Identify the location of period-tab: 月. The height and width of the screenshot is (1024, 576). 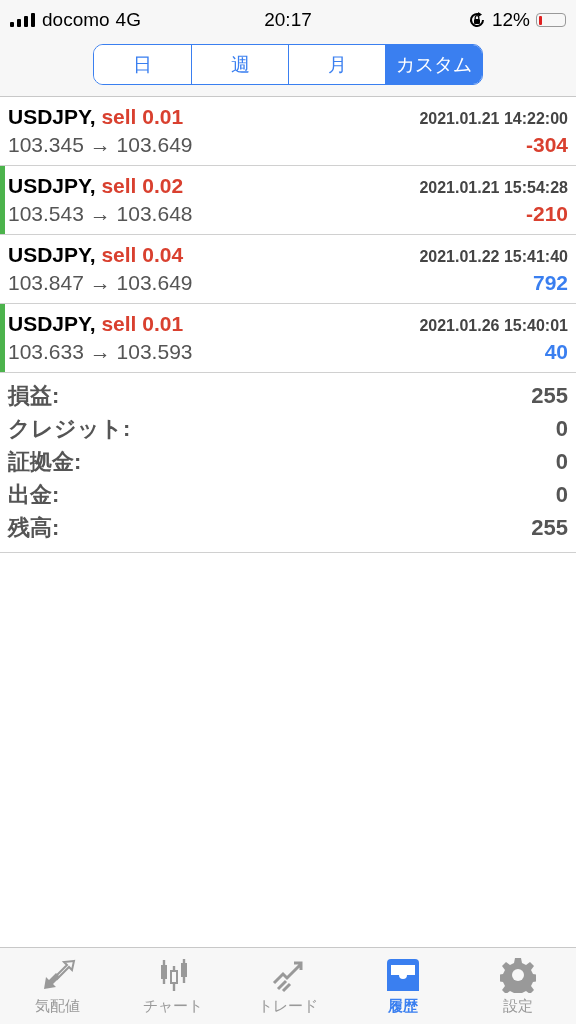
(336, 64).